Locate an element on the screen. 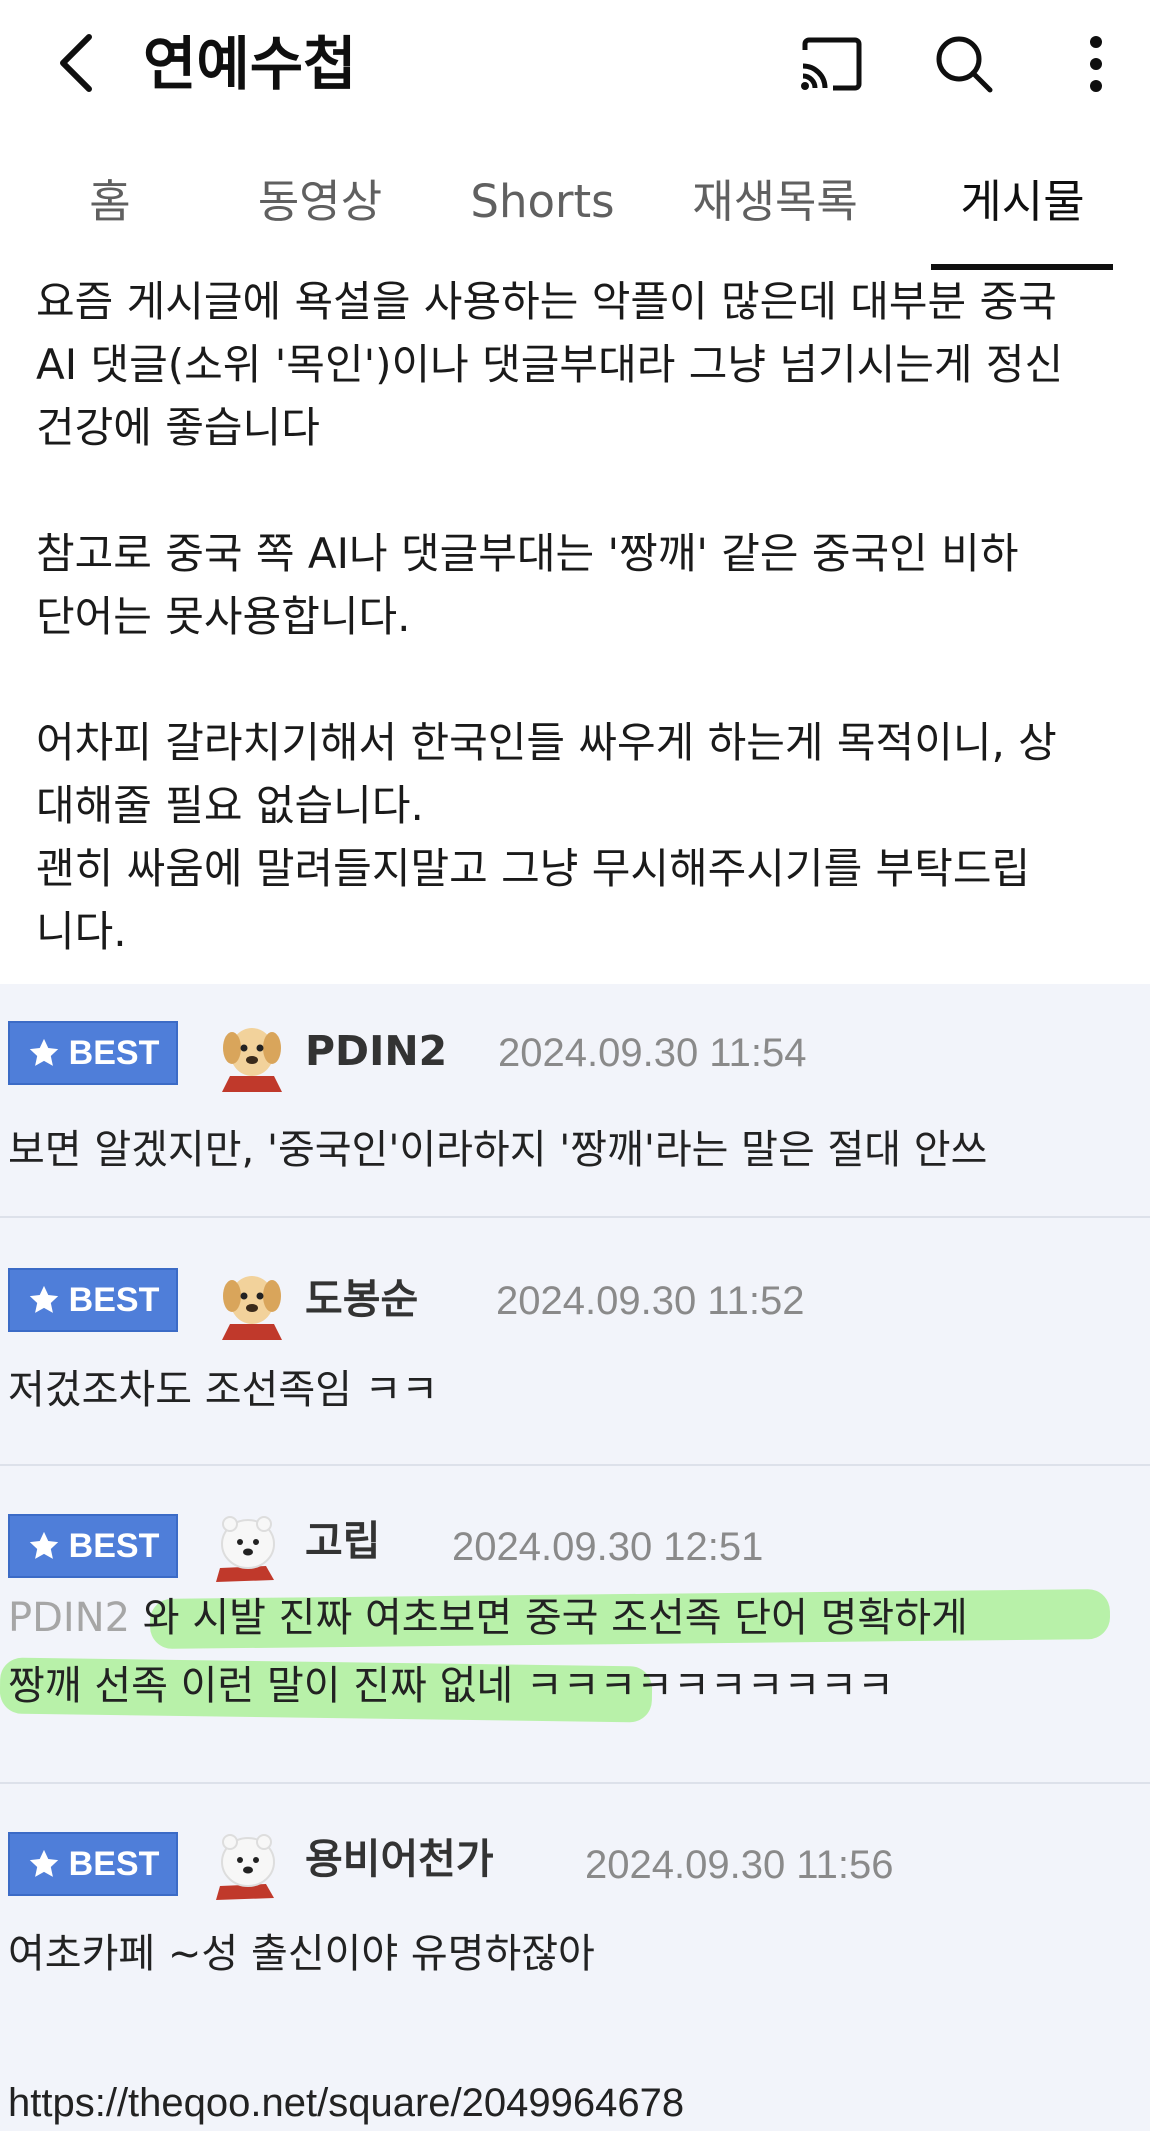 The height and width of the screenshot is (2131, 1150). post-line: 참고로 중국 쪽 AI나 댓글부대는 '짱깨' 같은 중국인 비하 is located at coordinates (527, 553).